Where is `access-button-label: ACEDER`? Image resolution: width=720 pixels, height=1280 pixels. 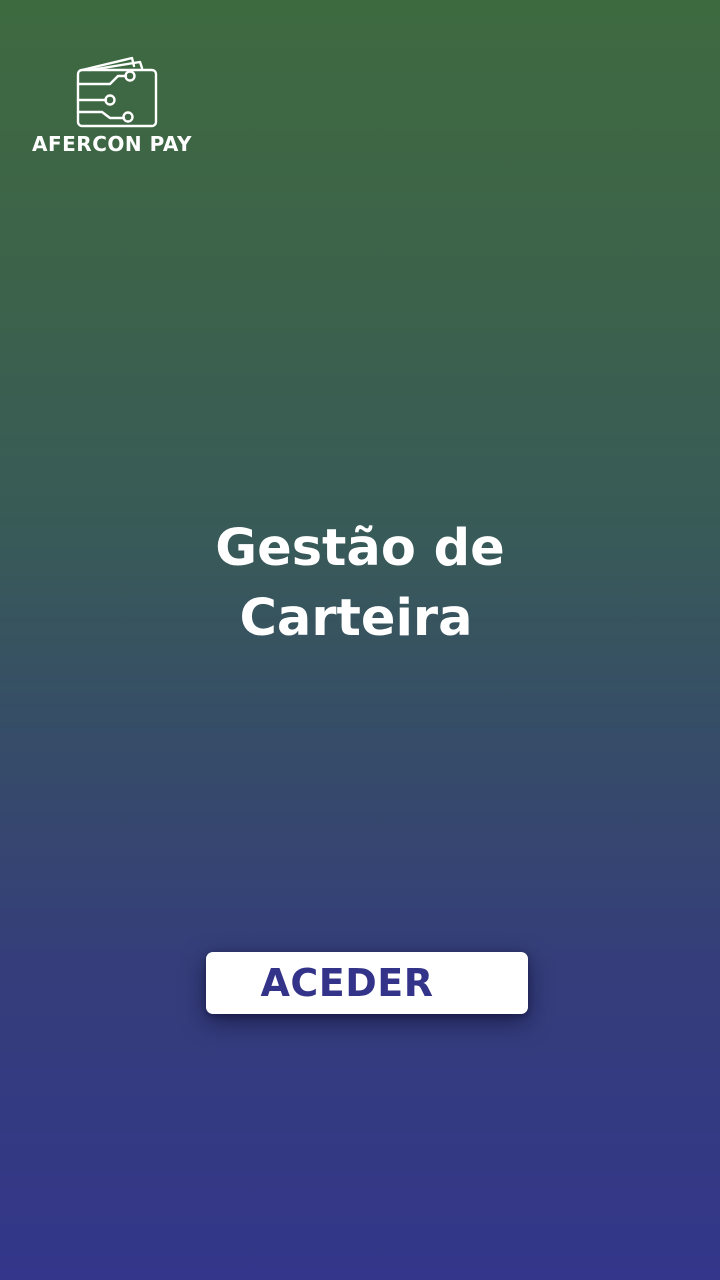 access-button-label: ACEDER is located at coordinates (347, 983).